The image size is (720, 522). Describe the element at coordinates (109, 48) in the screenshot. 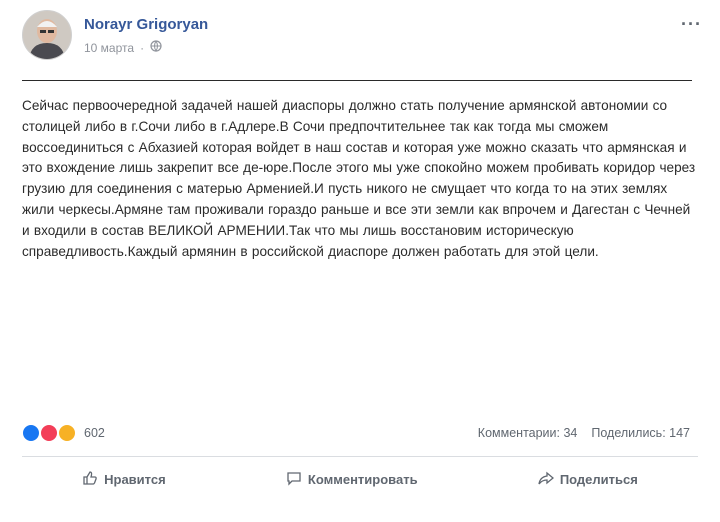

I see `post-date: 10 марта` at that location.